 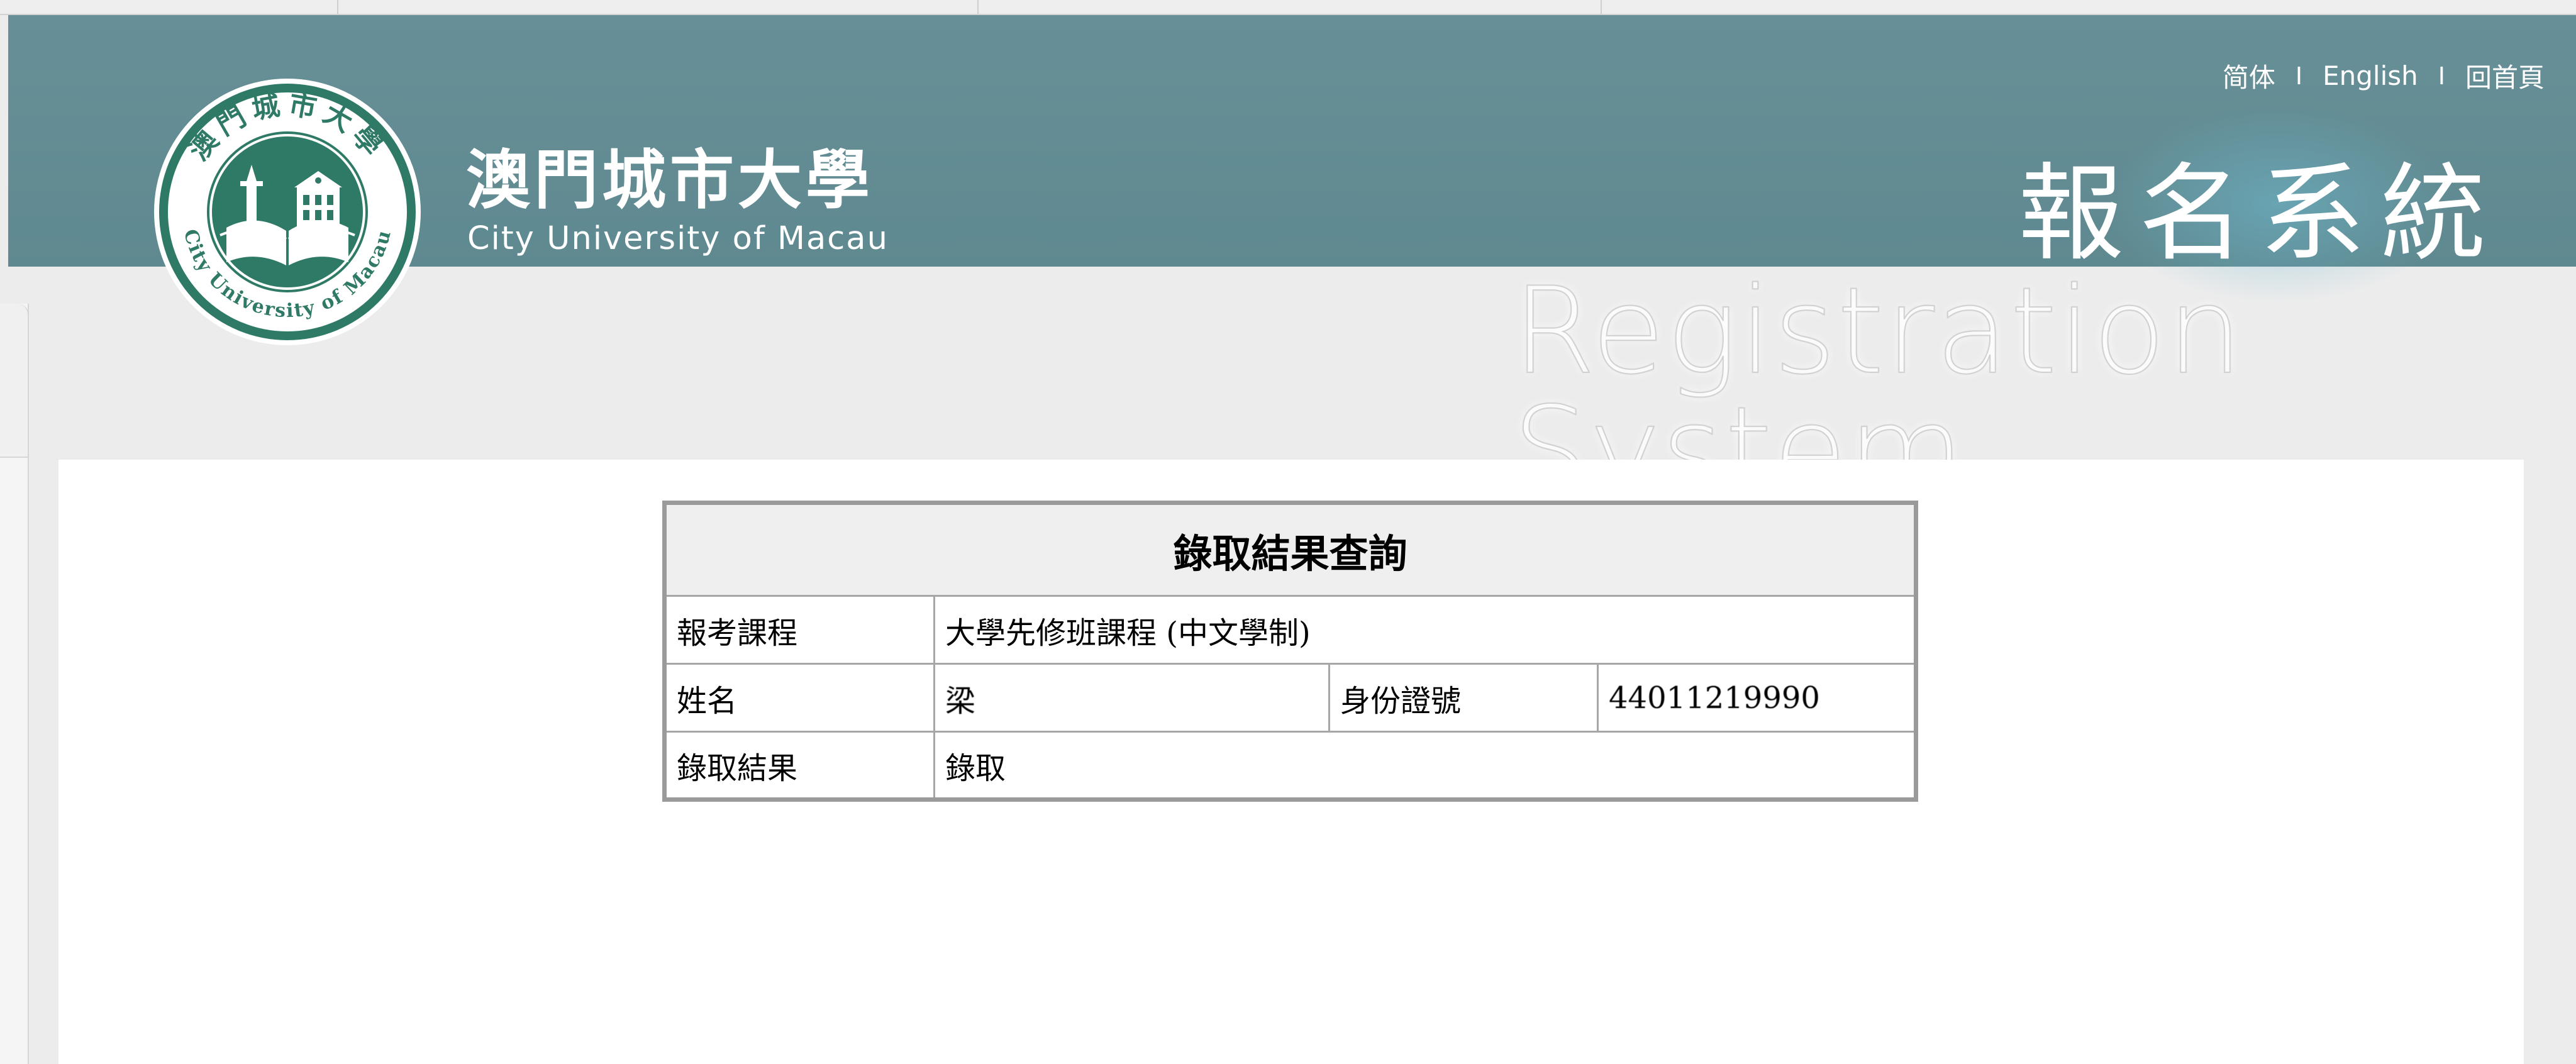 I want to click on link-home: 回首頁, so click(x=2505, y=76).